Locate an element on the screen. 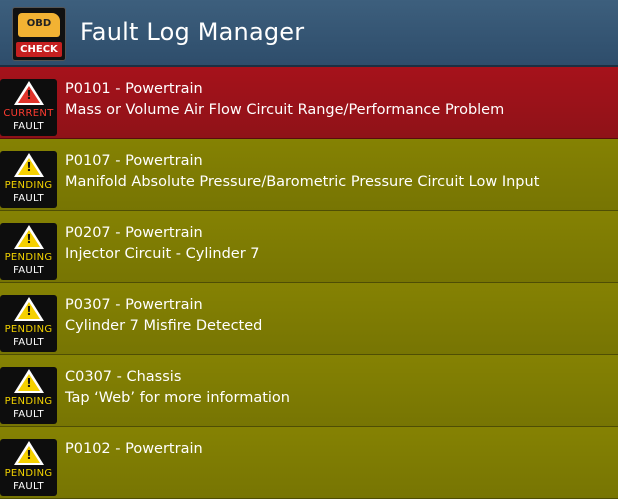 The width and height of the screenshot is (618, 499). fault-row: ! PENDING FAULT P0102 - Powertrain is located at coordinates (309, 463).